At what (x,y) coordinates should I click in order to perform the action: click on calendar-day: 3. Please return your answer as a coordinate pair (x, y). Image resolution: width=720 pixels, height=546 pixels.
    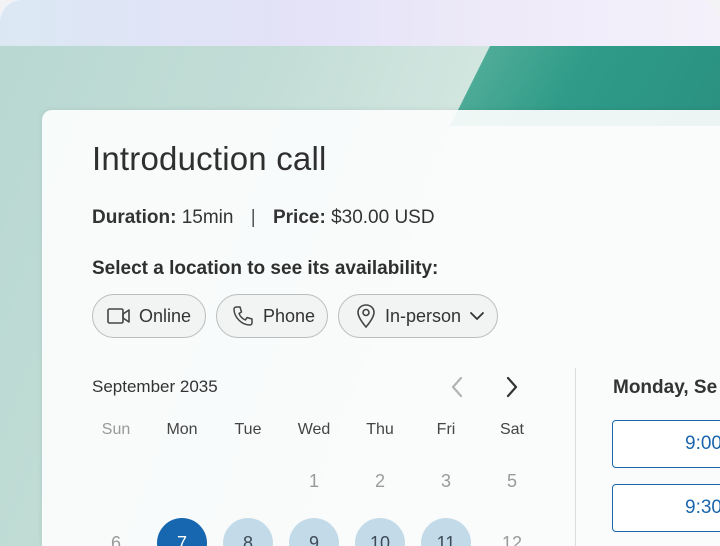
    Looking at the image, I should click on (445, 481).